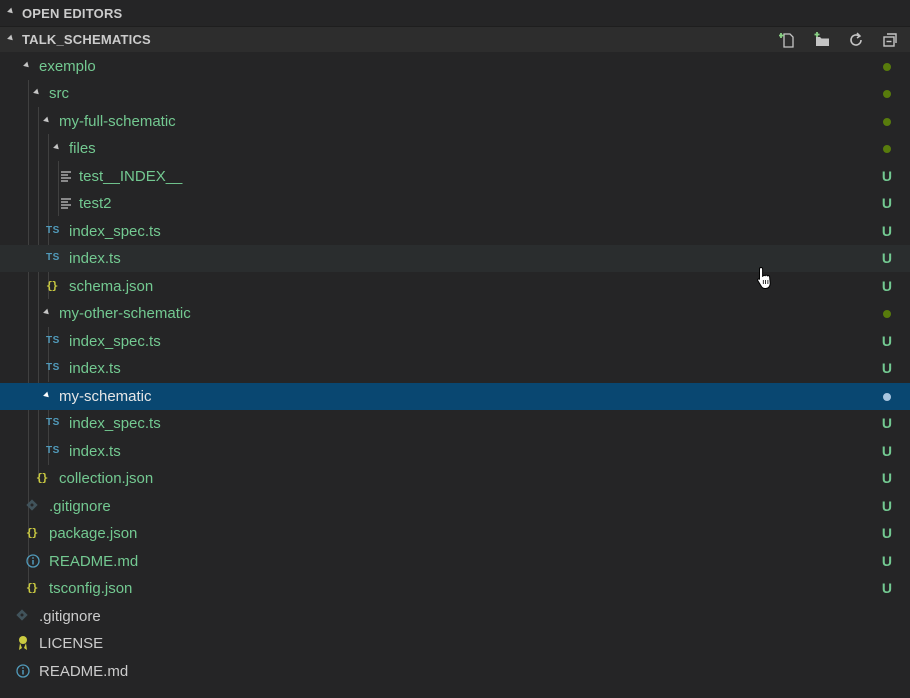  What do you see at coordinates (455, 396) in the screenshot?
I see `tree-item-folder: my-schematic` at bounding box center [455, 396].